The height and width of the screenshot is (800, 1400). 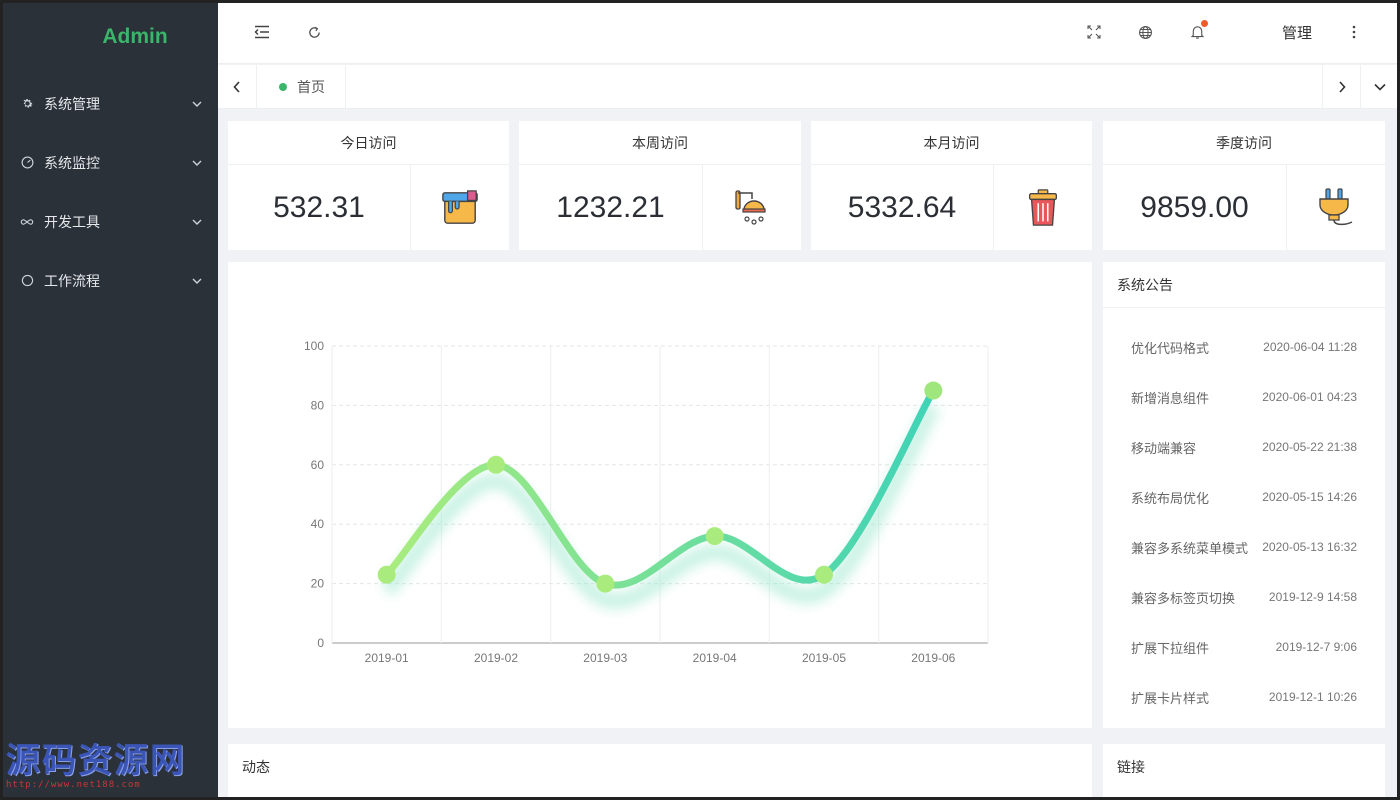 I want to click on stat-value: 532.31, so click(x=319, y=207).